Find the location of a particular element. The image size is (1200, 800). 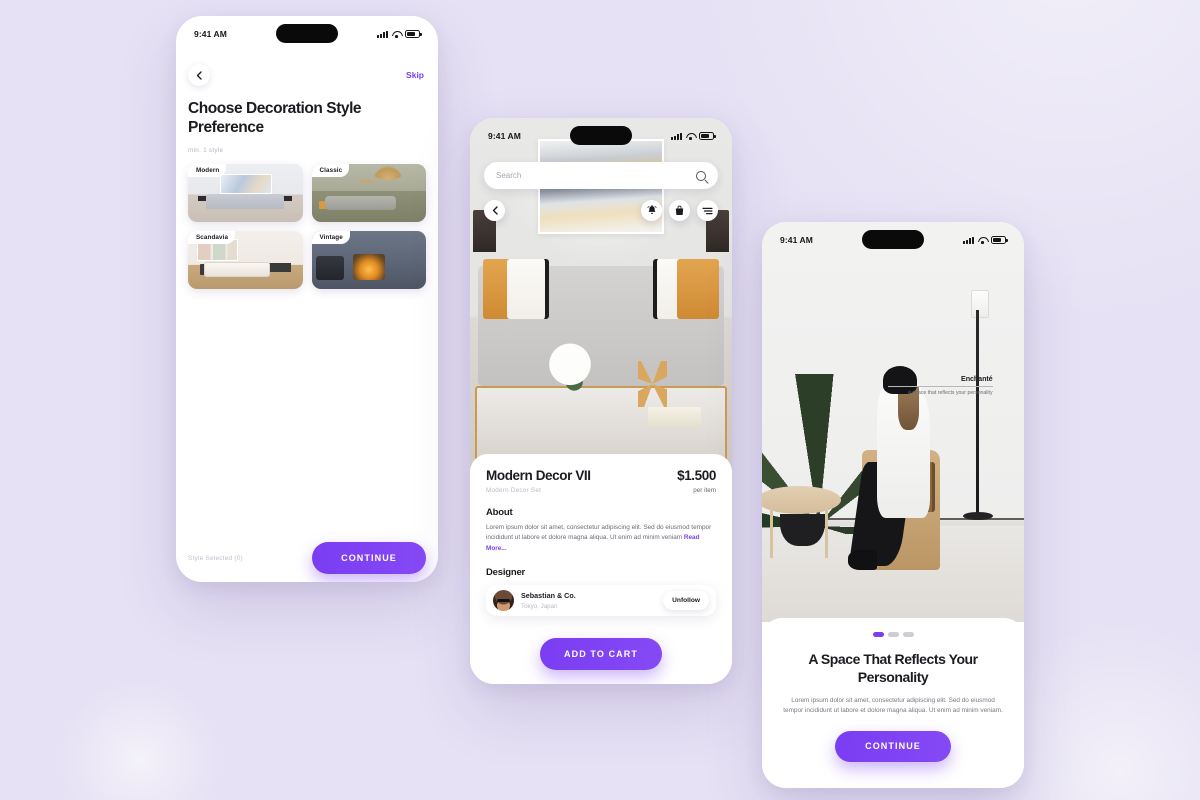

divider is located at coordinates (940, 386).